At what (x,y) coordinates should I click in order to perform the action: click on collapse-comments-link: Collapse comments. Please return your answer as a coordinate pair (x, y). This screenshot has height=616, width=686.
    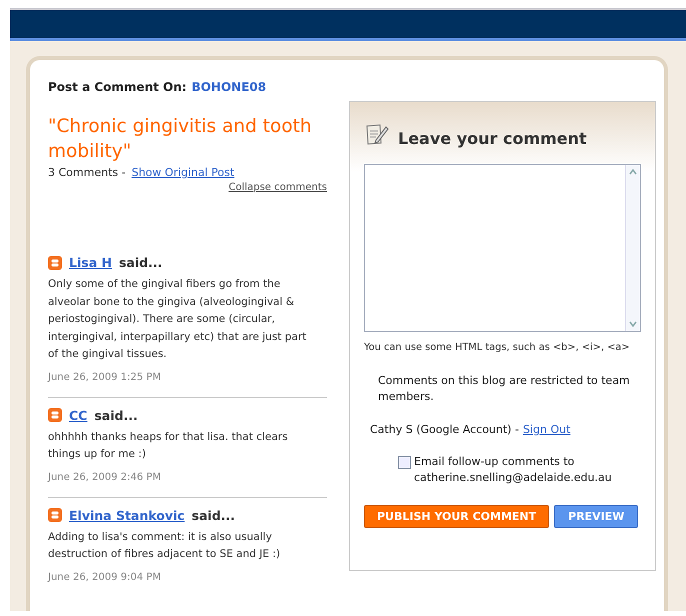
    Looking at the image, I should click on (187, 187).